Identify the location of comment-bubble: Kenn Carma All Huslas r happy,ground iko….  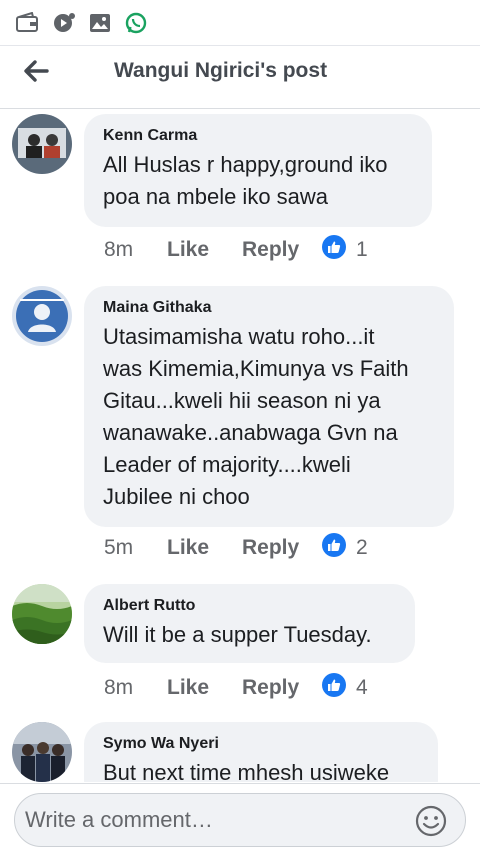
(258, 170).